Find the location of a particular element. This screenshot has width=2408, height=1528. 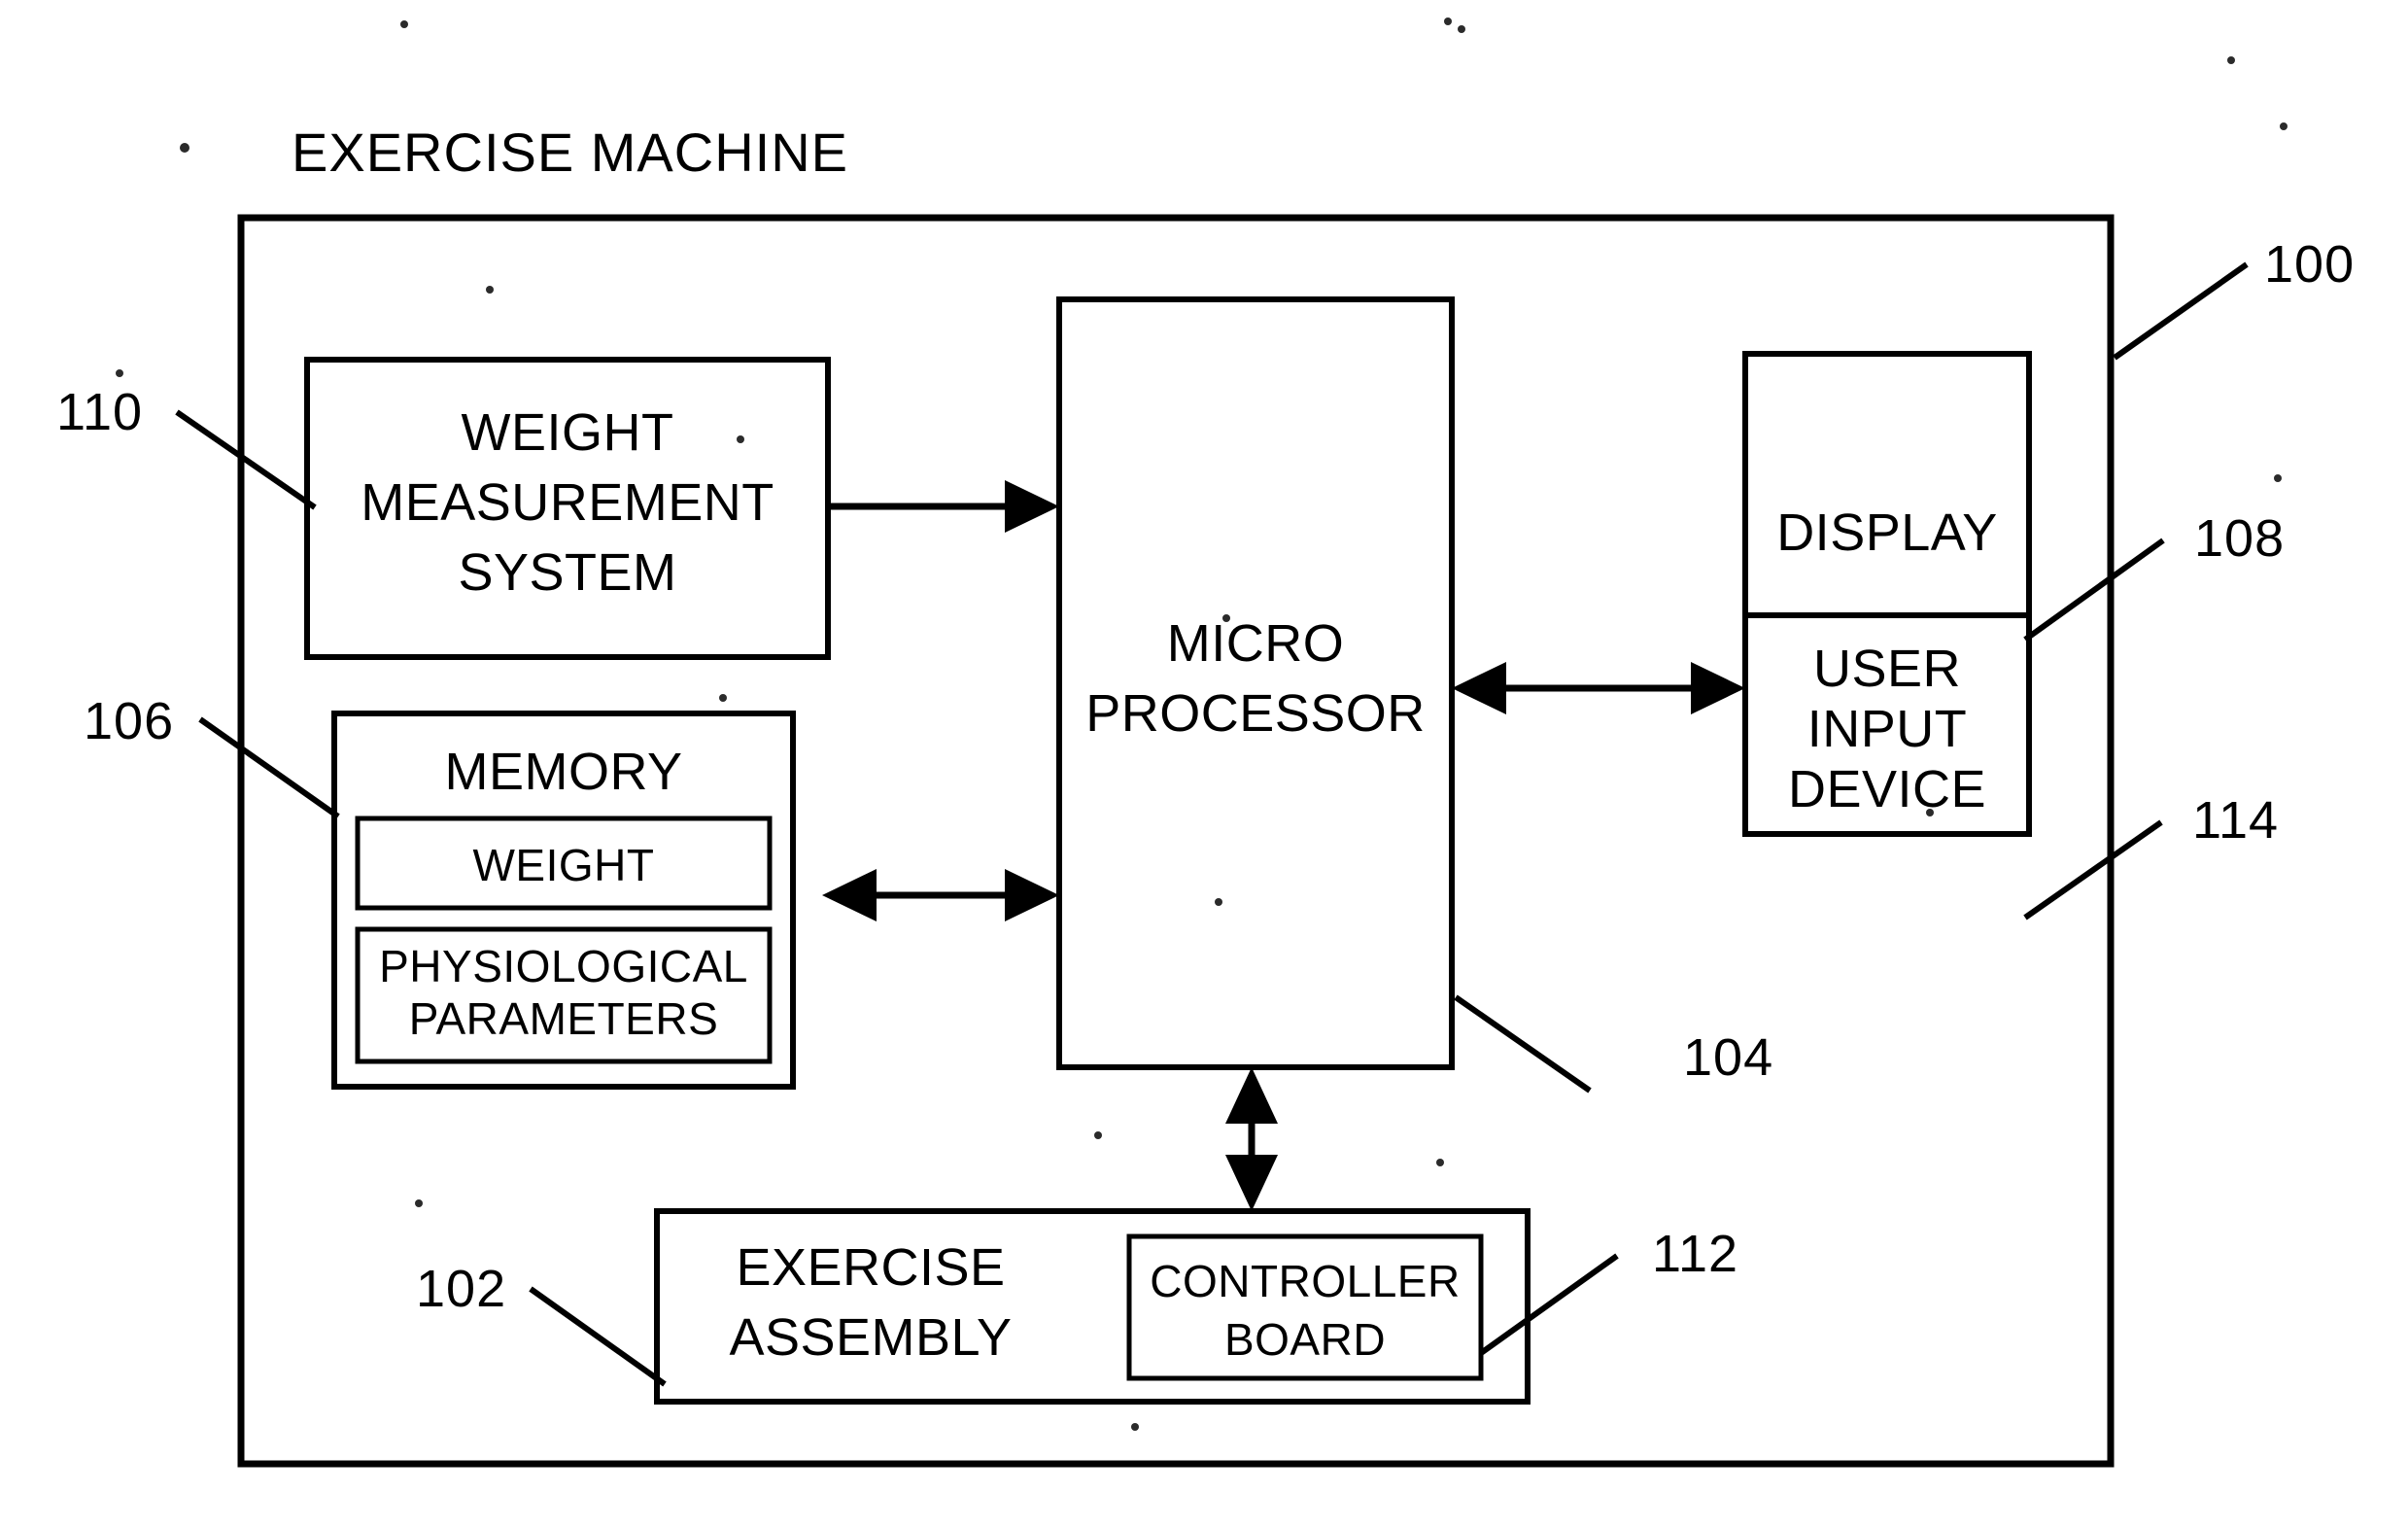

ref-number-110: 110 is located at coordinates (100, 412).